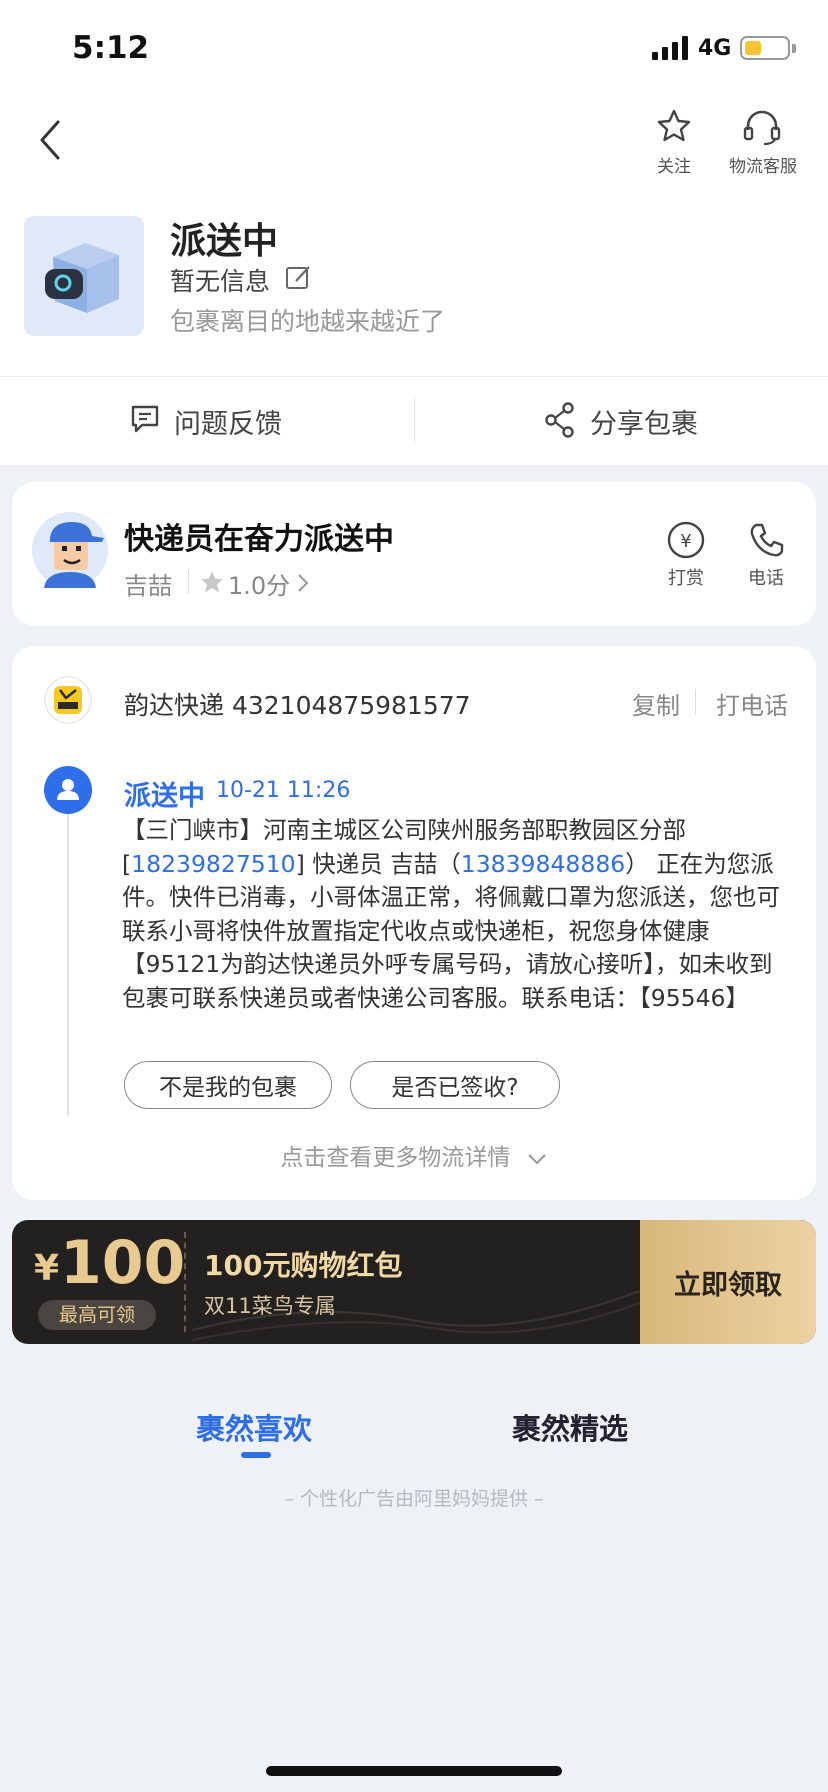 This screenshot has width=828, height=1792. What do you see at coordinates (70, 550) in the screenshot?
I see `courier-avatar` at bounding box center [70, 550].